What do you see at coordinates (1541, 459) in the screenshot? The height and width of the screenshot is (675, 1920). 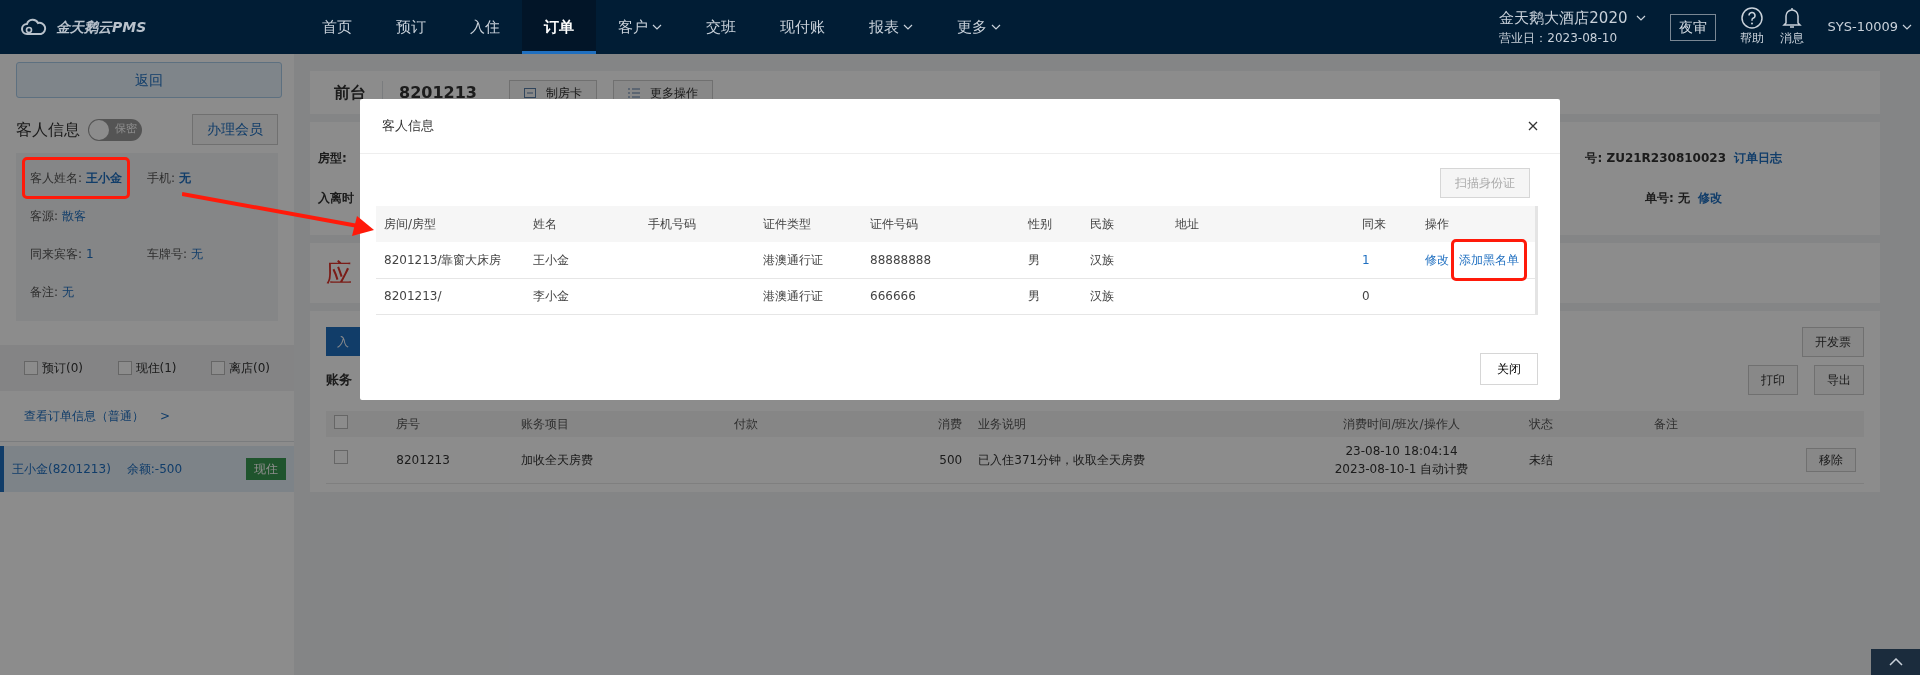 I see `table-cell: 未结` at bounding box center [1541, 459].